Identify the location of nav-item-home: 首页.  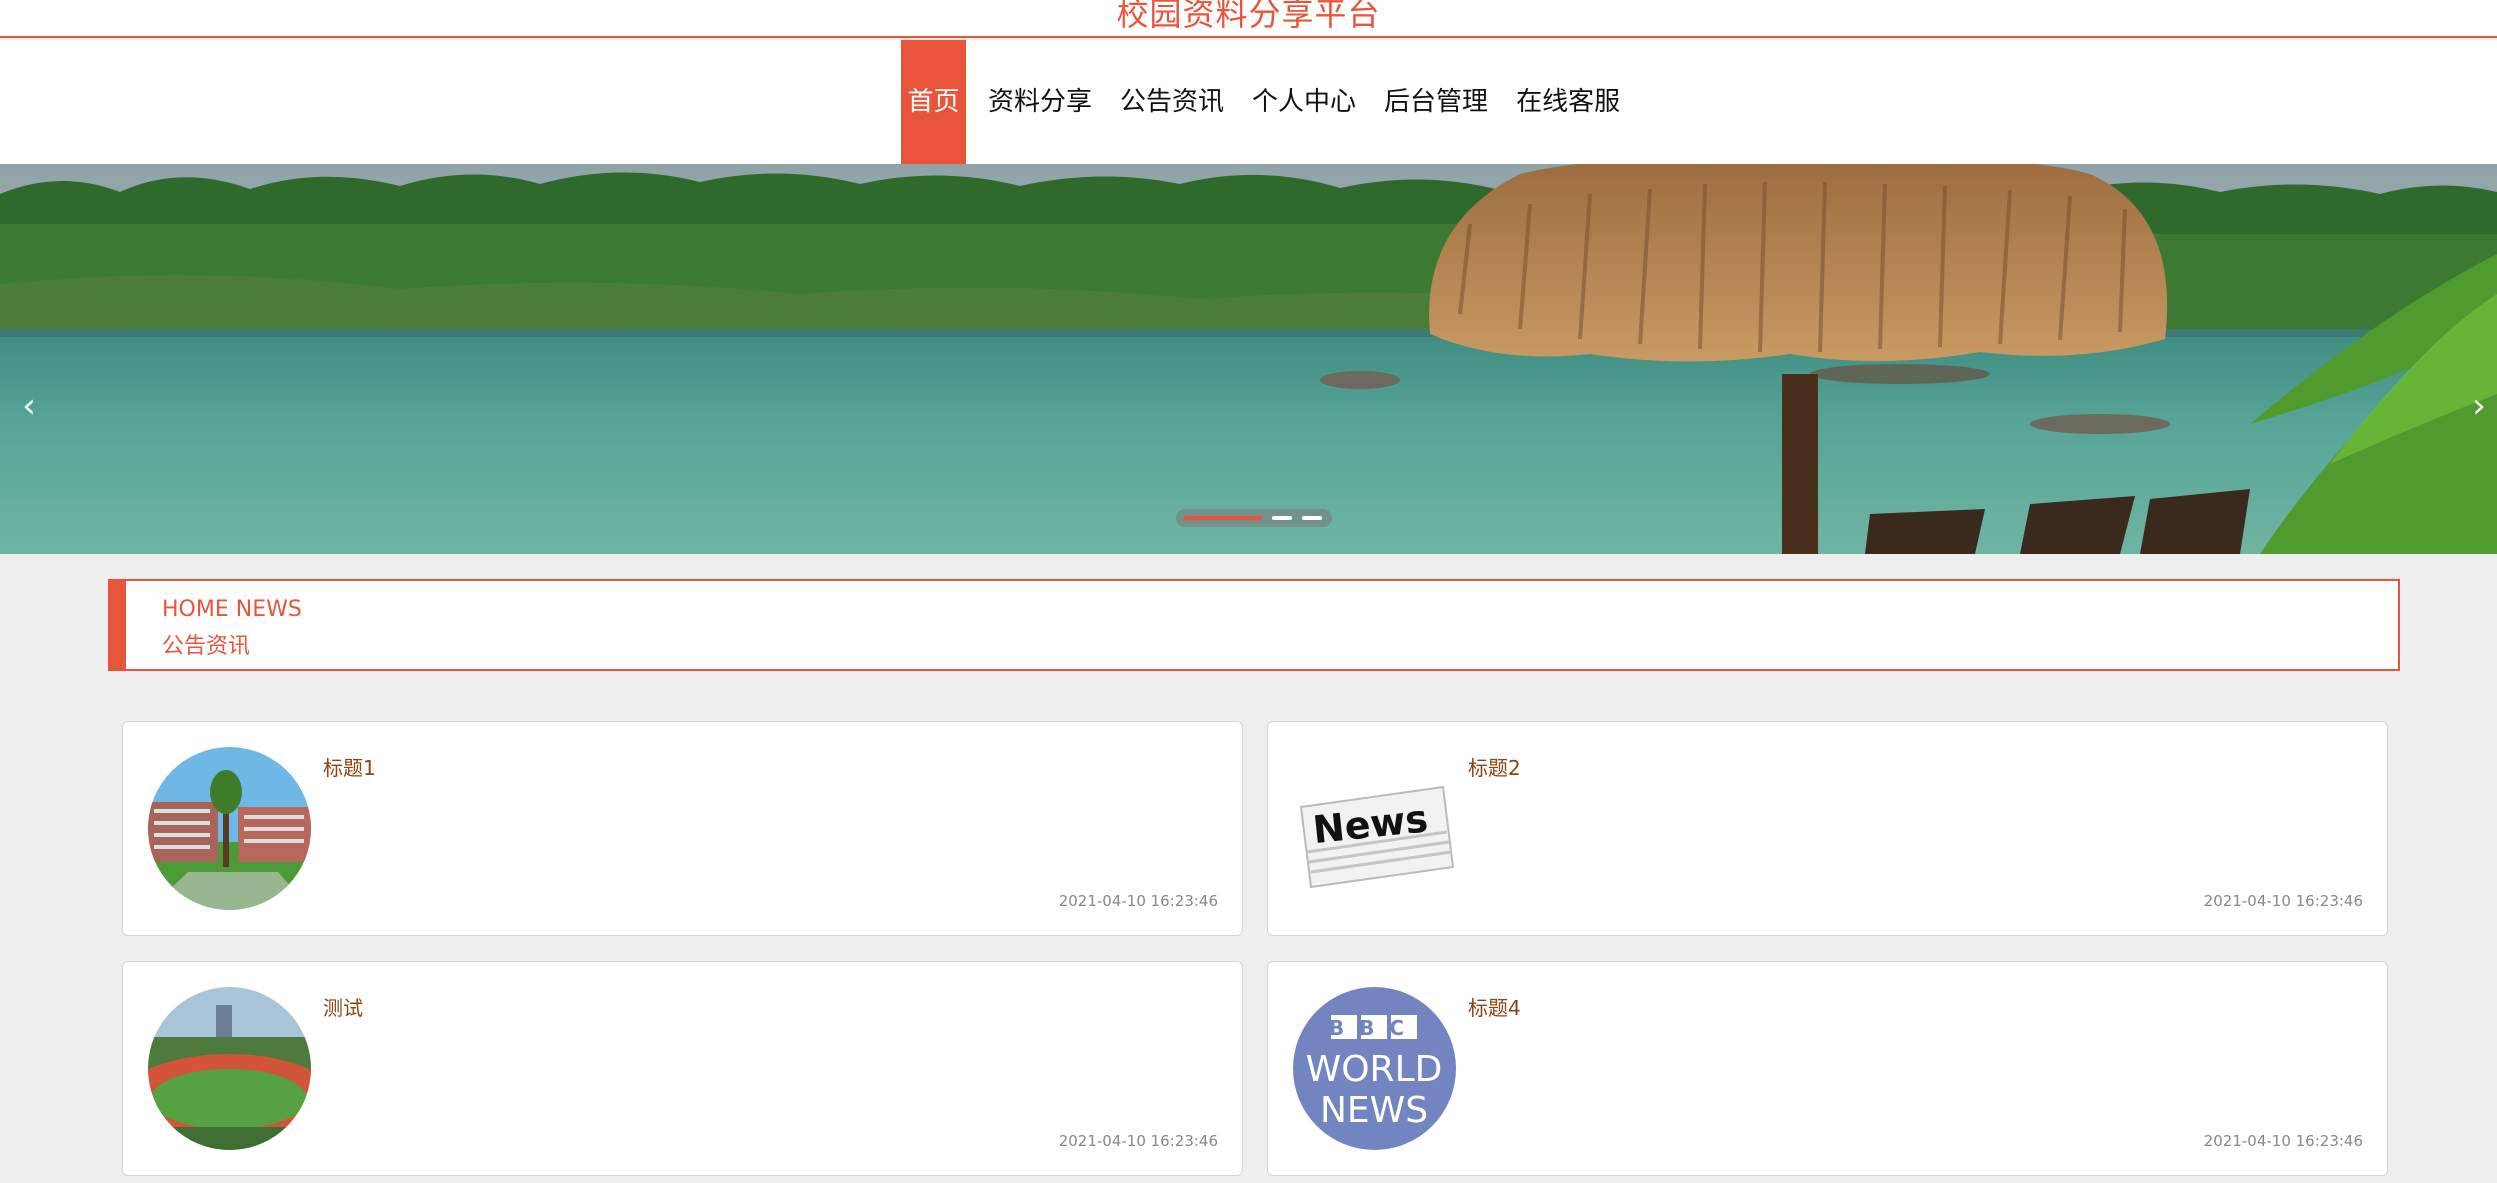
(933, 102).